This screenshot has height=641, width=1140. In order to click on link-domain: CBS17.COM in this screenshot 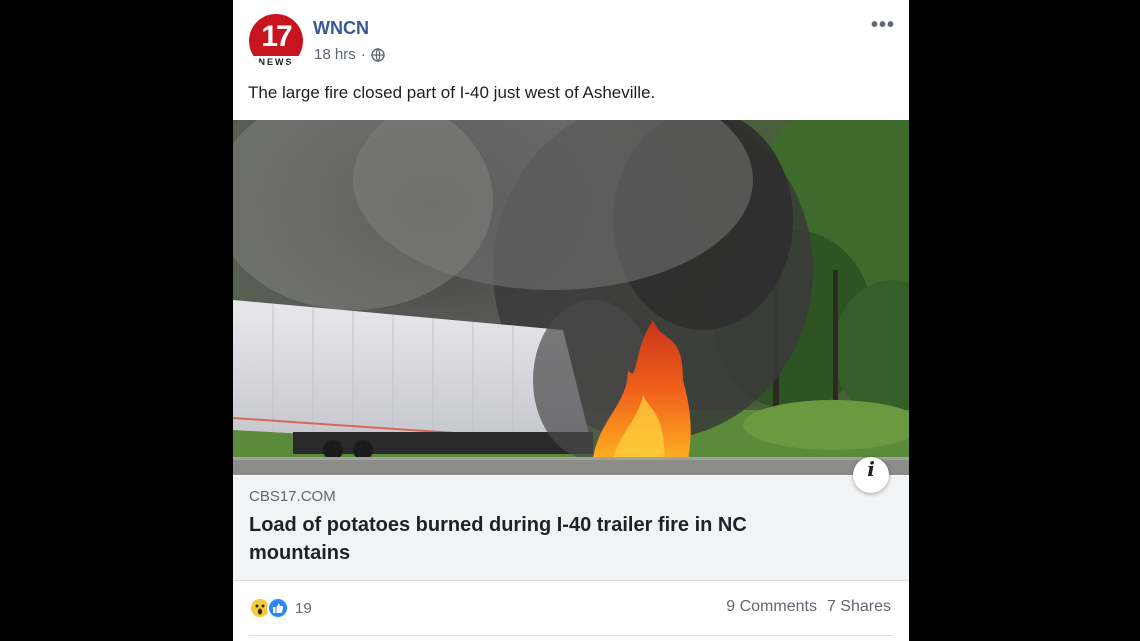, I will do `click(292, 496)`.